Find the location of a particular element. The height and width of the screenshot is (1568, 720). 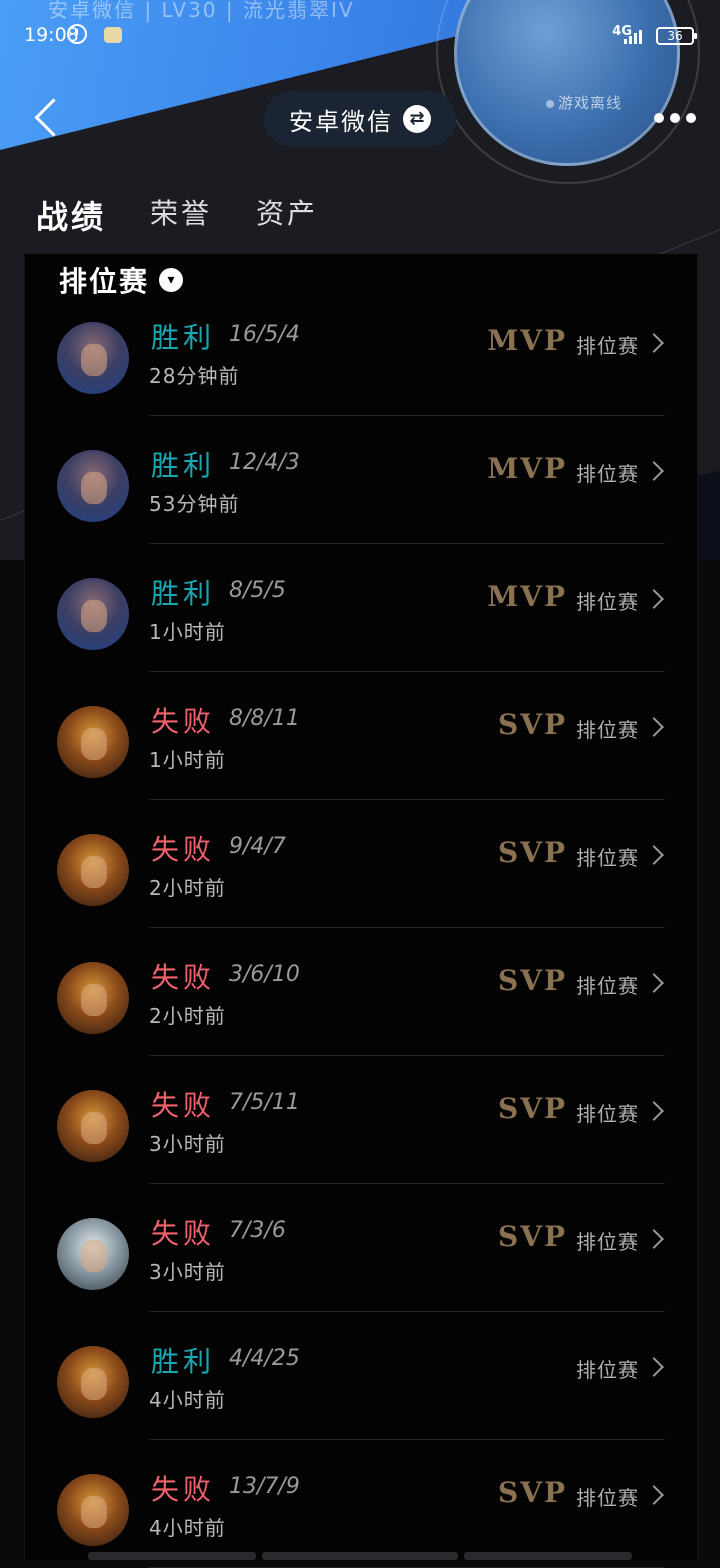

offline-status-label: 游戏离线 is located at coordinates (589, 103).